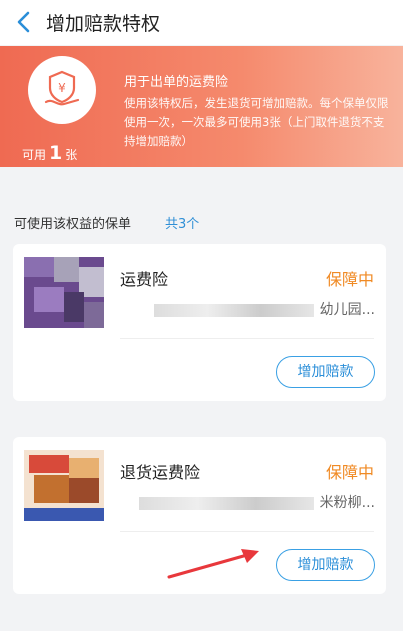 Image resolution: width=403 pixels, height=631 pixels. What do you see at coordinates (103, 24) in the screenshot?
I see `page-title: 增加赔款特权` at bounding box center [103, 24].